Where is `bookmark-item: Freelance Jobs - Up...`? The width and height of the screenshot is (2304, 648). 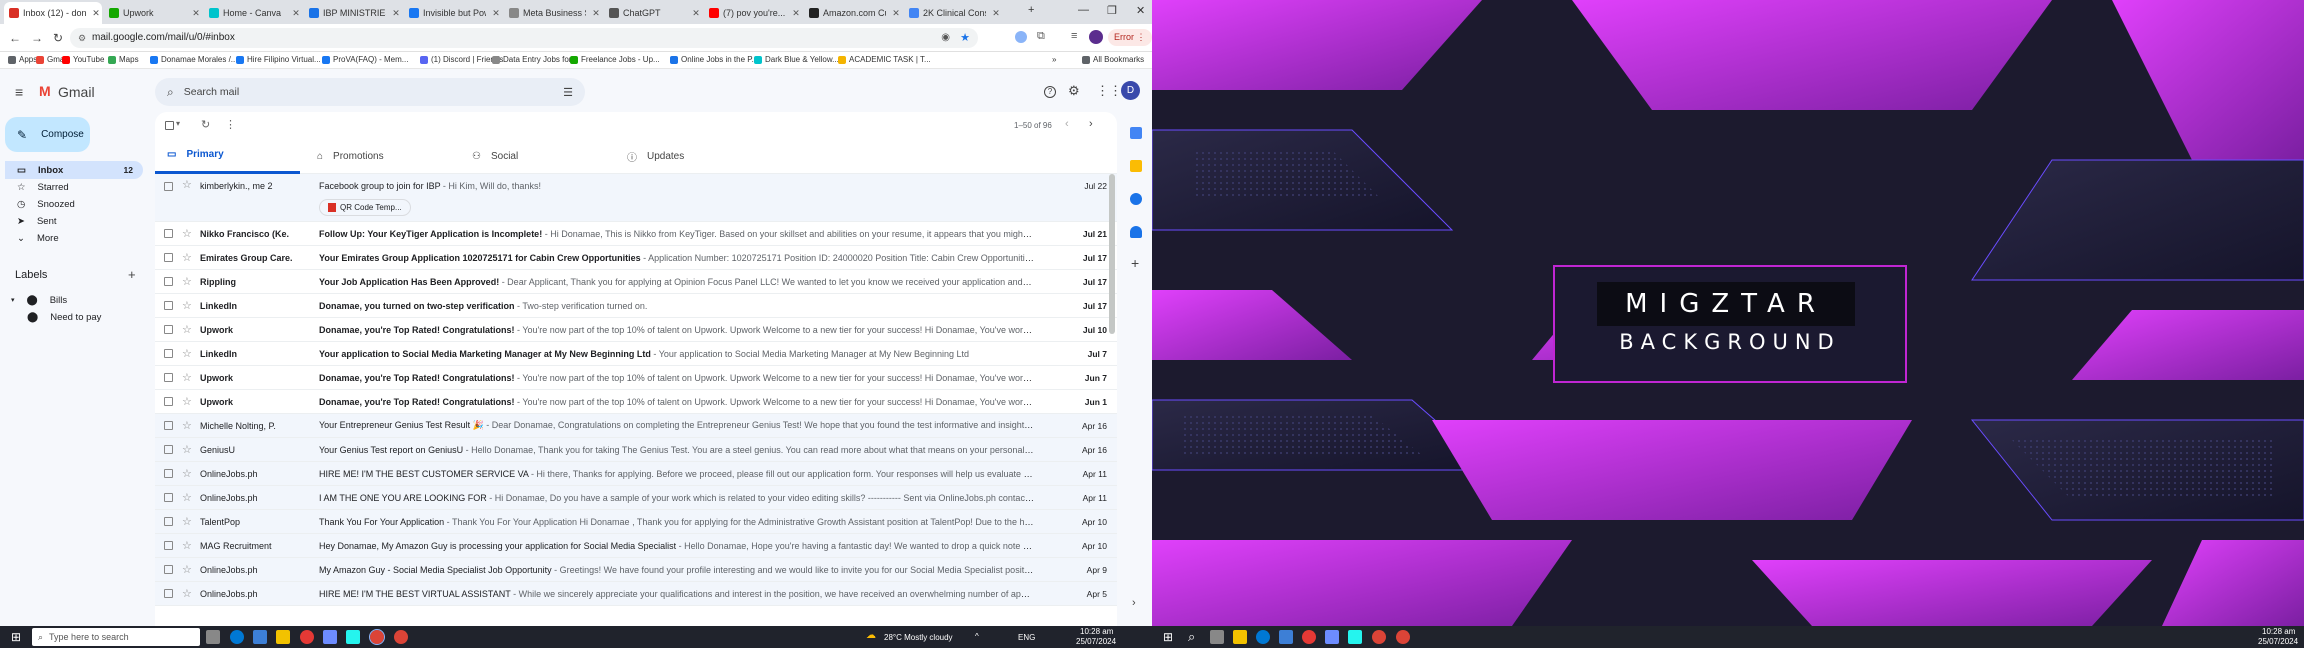 bookmark-item: Freelance Jobs - Up... is located at coordinates (615, 59).